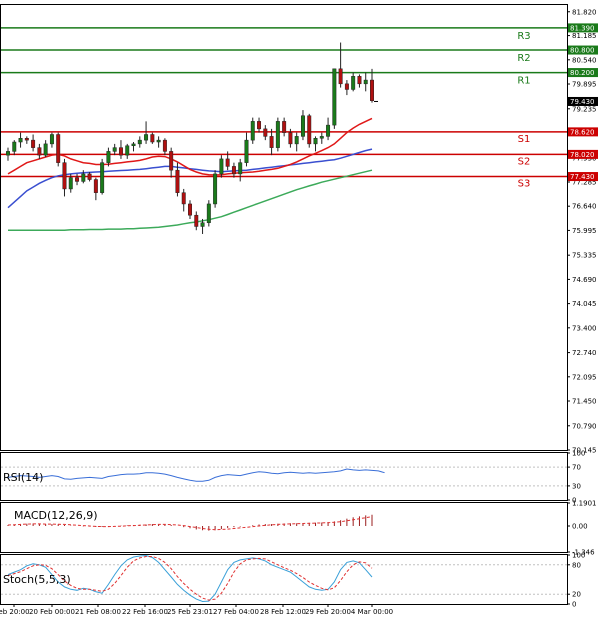 This screenshot has width=600, height=619. What do you see at coordinates (524, 139) in the screenshot?
I see `level-name-s1: S1` at bounding box center [524, 139].